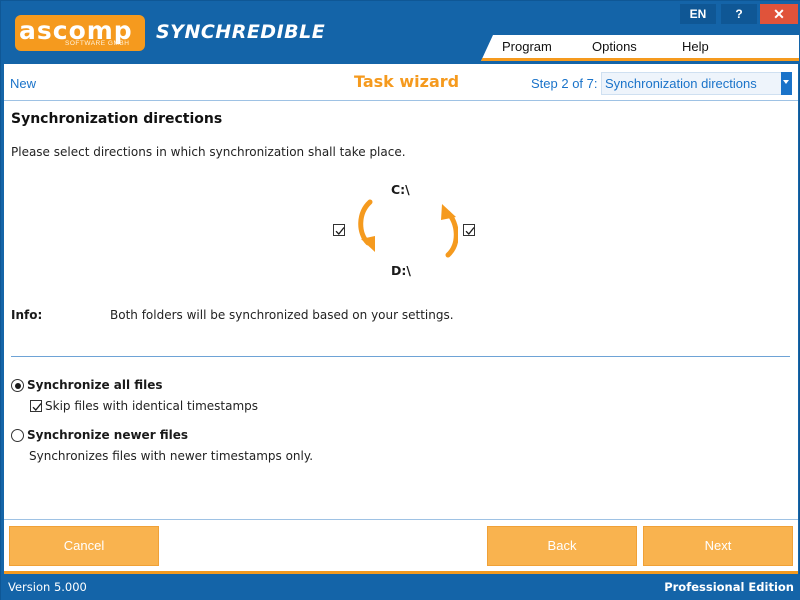  I want to click on sync-newer-radio, so click(17, 435).